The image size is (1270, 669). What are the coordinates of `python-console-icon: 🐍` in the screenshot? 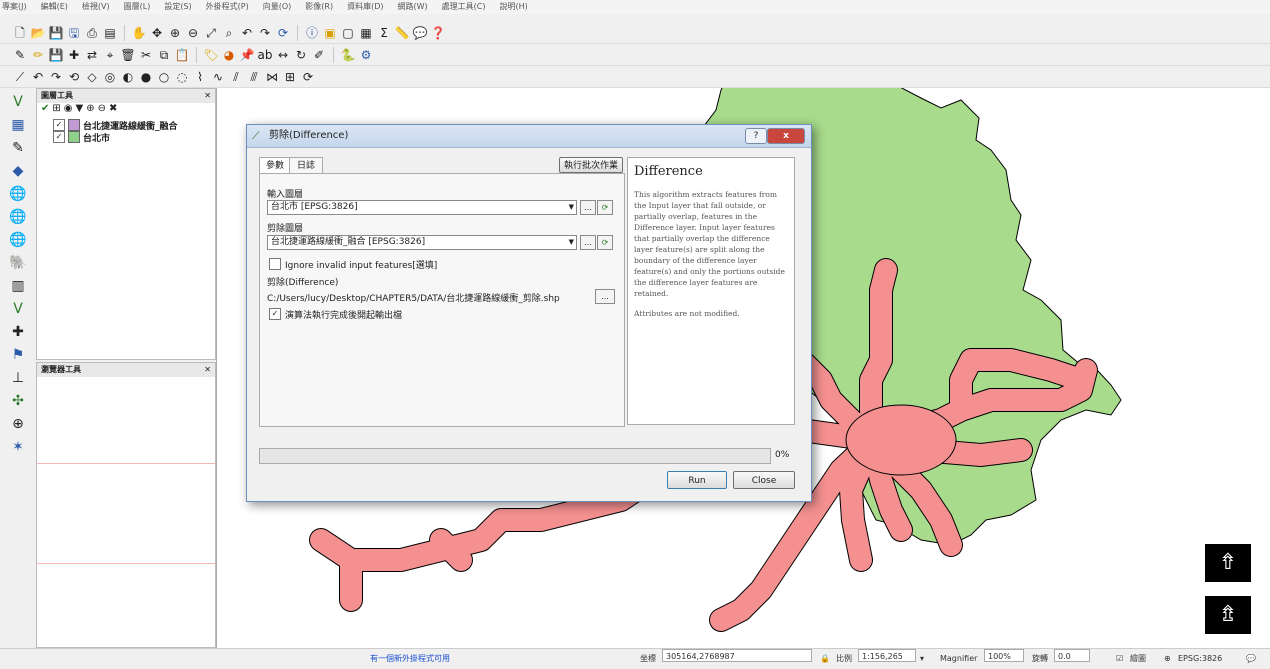 It's located at (348, 55).